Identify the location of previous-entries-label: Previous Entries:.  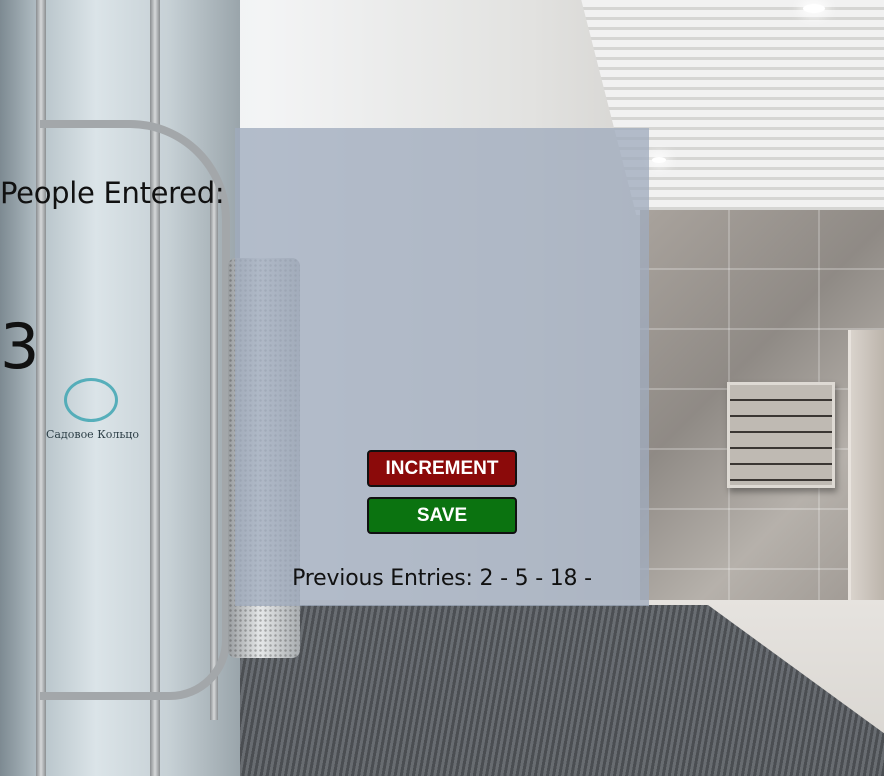
(382, 578).